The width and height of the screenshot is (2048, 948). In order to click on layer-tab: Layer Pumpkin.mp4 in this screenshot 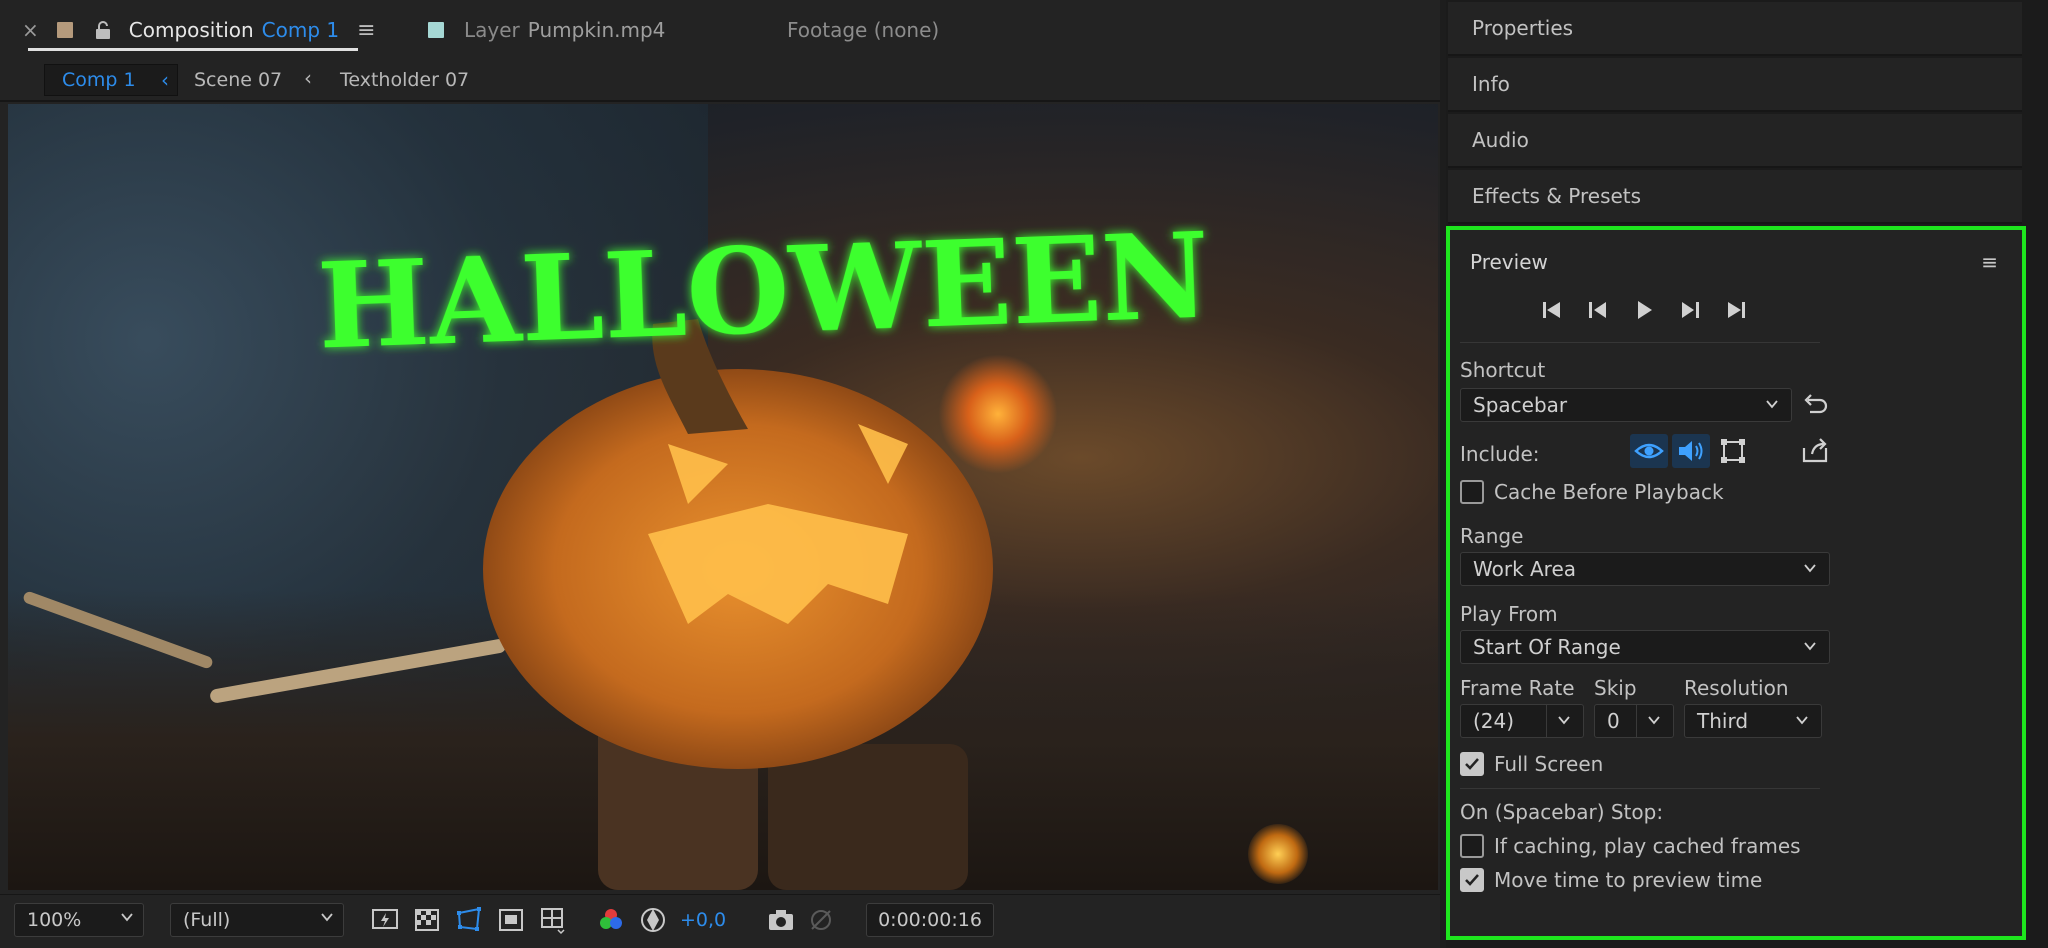, I will do `click(546, 30)`.